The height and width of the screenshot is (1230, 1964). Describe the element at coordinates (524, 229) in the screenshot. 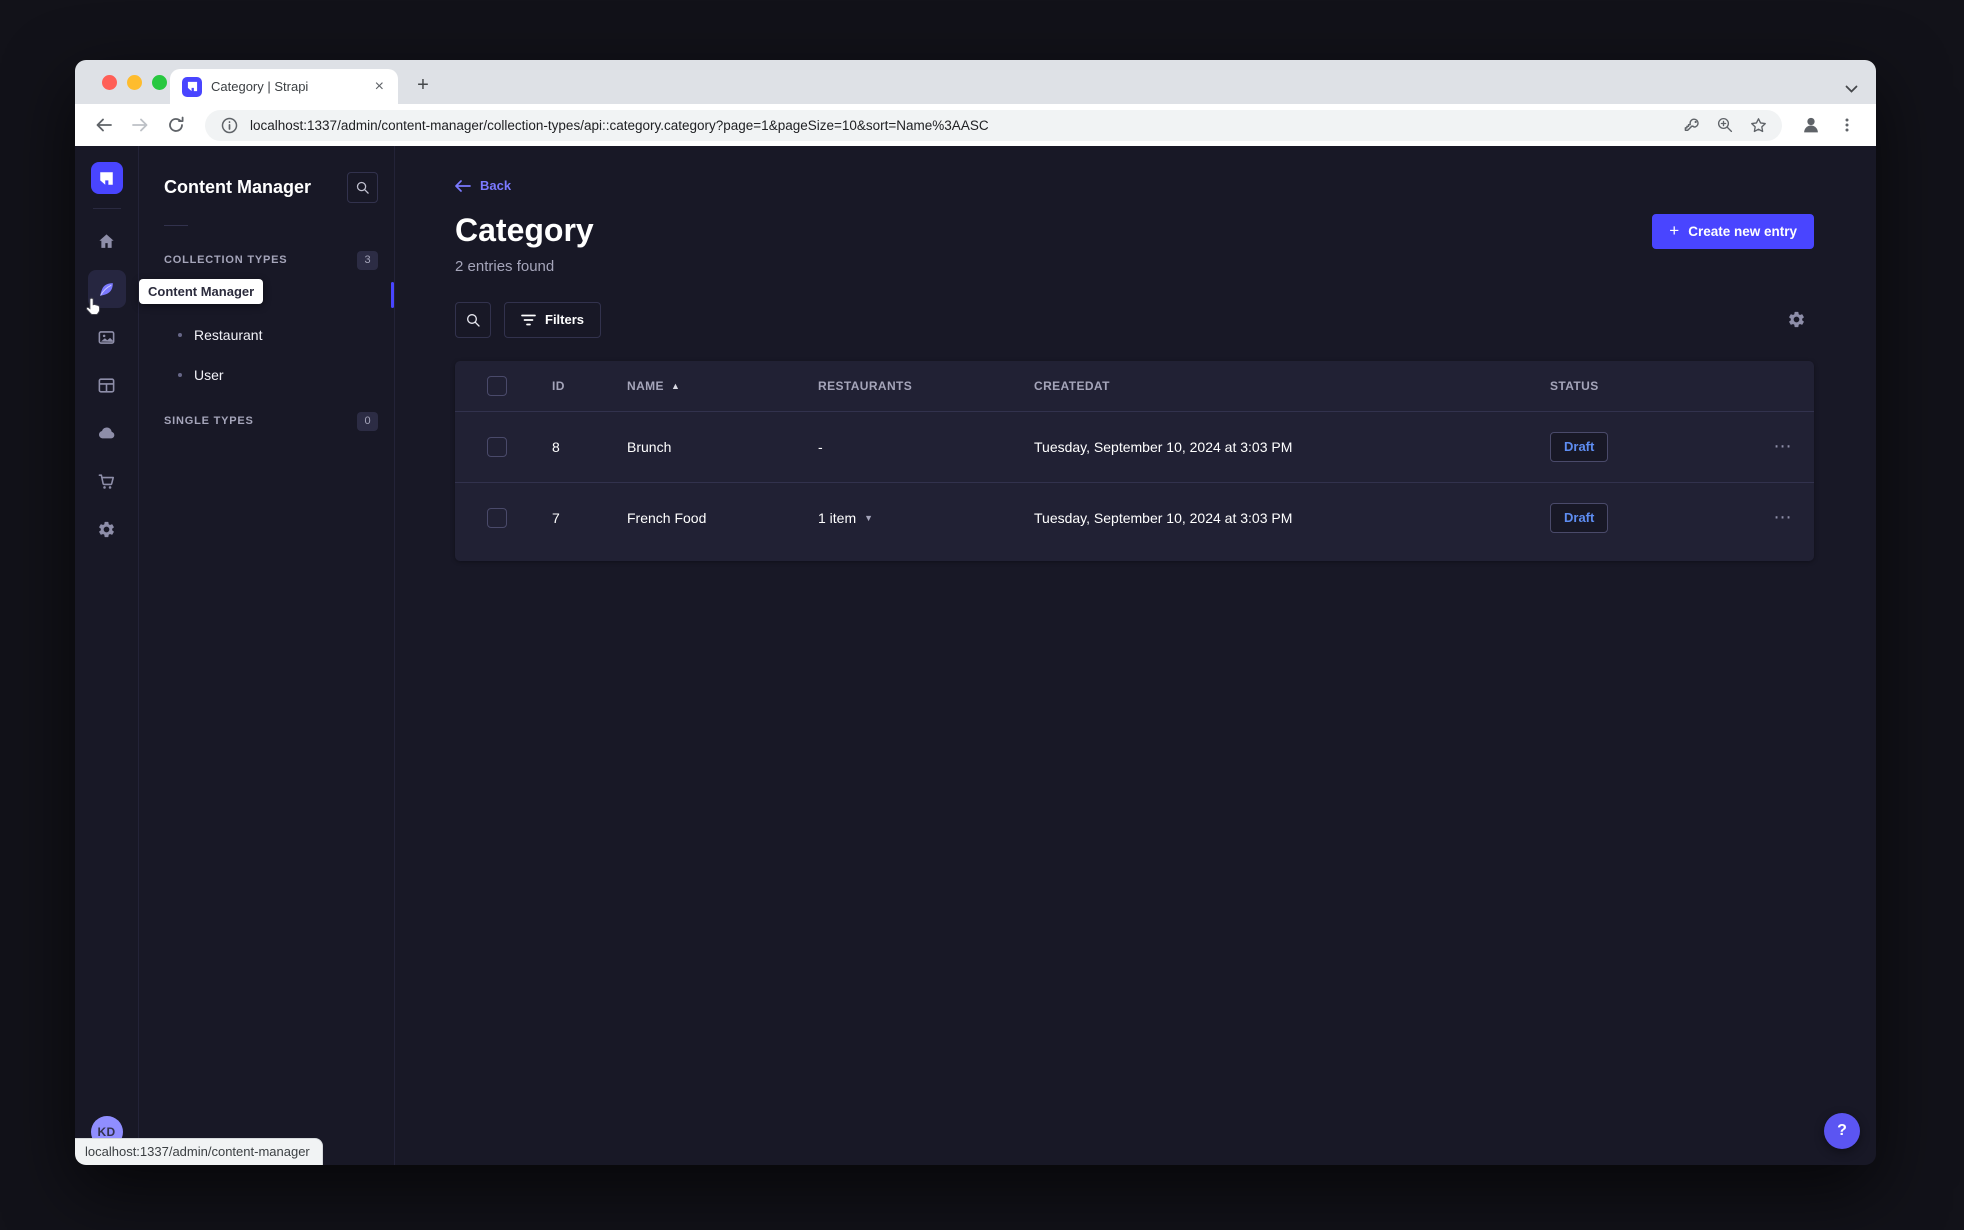

I see `page-title: Category` at that location.